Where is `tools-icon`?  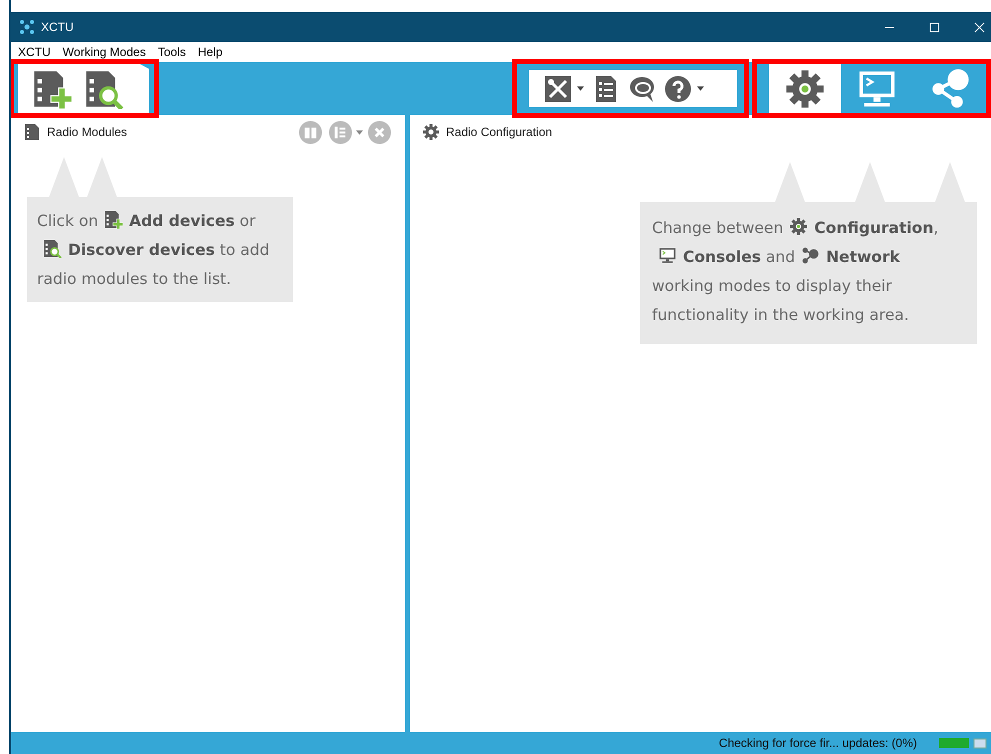
tools-icon is located at coordinates (558, 88).